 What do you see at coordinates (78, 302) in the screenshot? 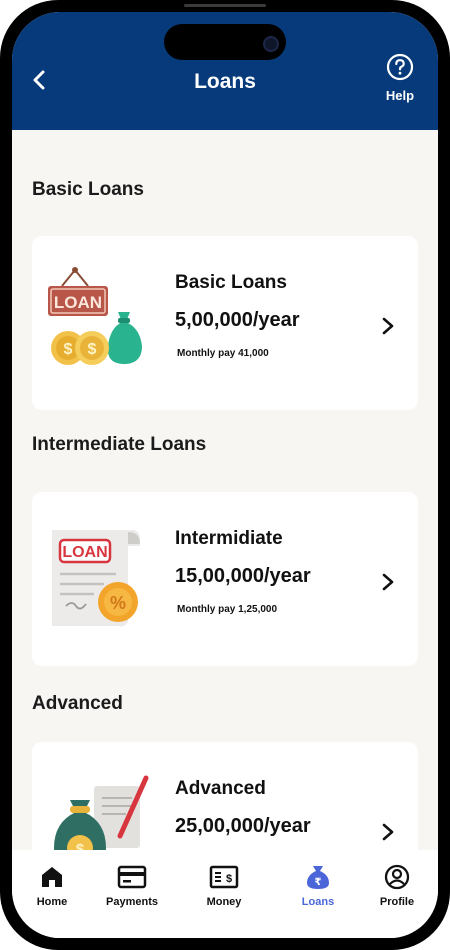
I see `loan-sign-text: LOAN` at bounding box center [78, 302].